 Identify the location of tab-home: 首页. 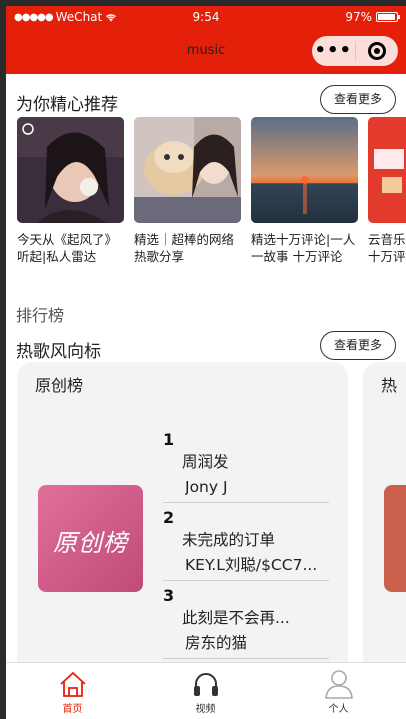
(72, 691).